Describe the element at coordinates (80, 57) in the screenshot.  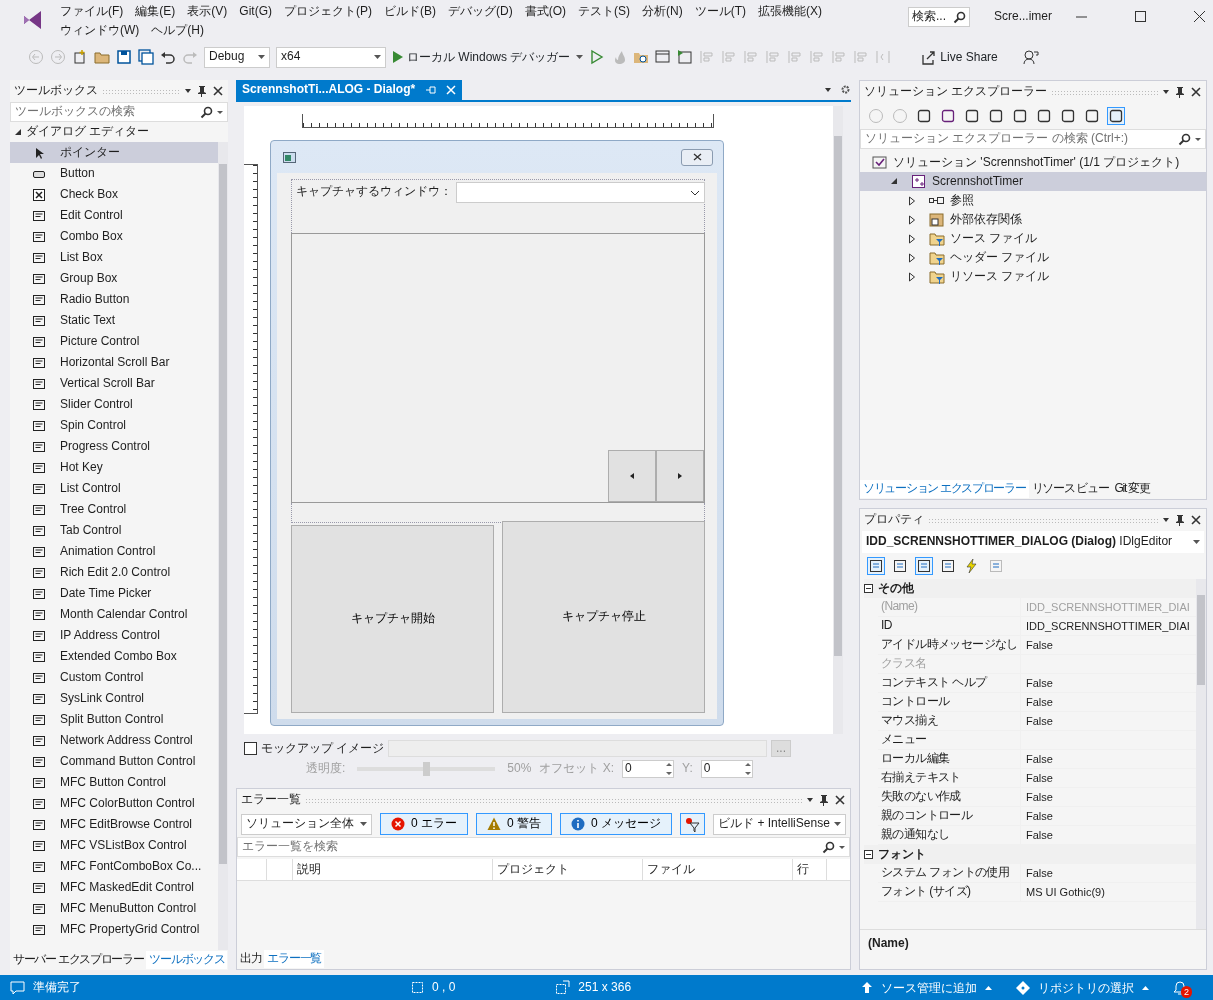
I see `new-item-icon` at that location.